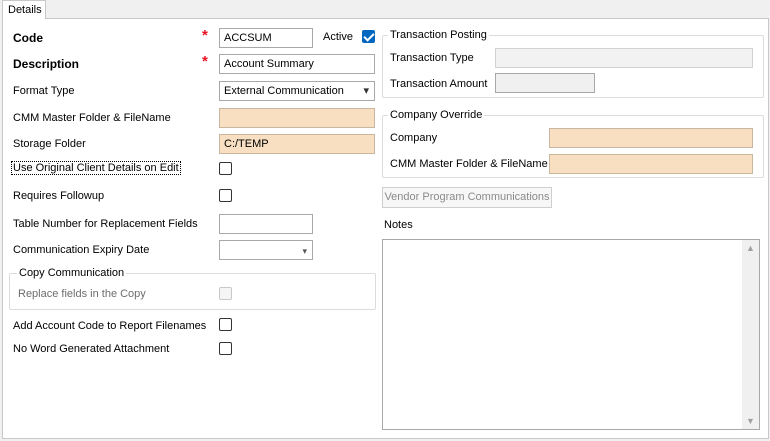  What do you see at coordinates (398, 225) in the screenshot?
I see `notes-label: Notes` at bounding box center [398, 225].